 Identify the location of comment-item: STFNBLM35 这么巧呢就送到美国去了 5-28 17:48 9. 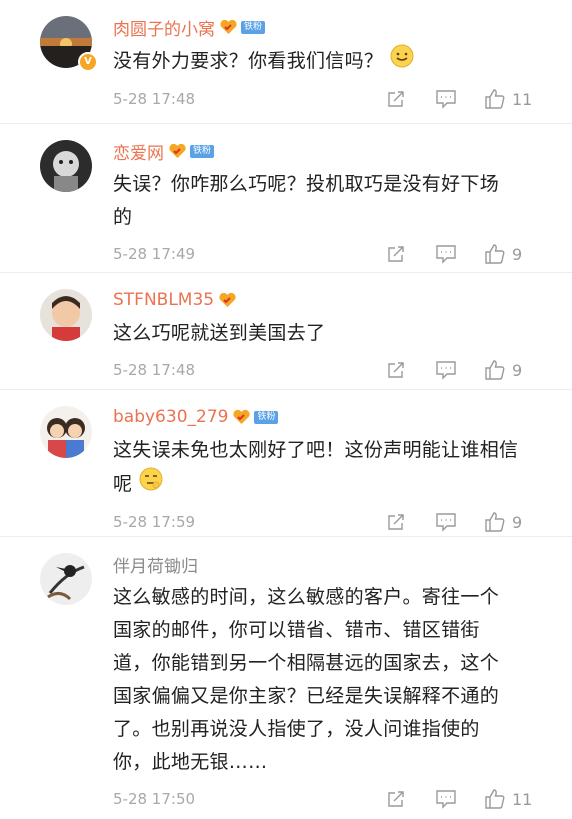
(286, 331).